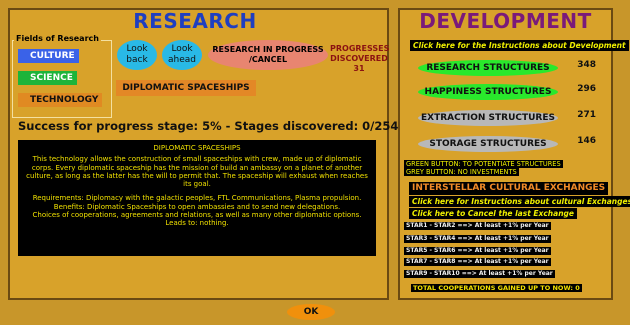 This screenshot has height=325, width=630. What do you see at coordinates (505, 21) in the screenshot?
I see `development-title: DEVELOPMENT` at bounding box center [505, 21].